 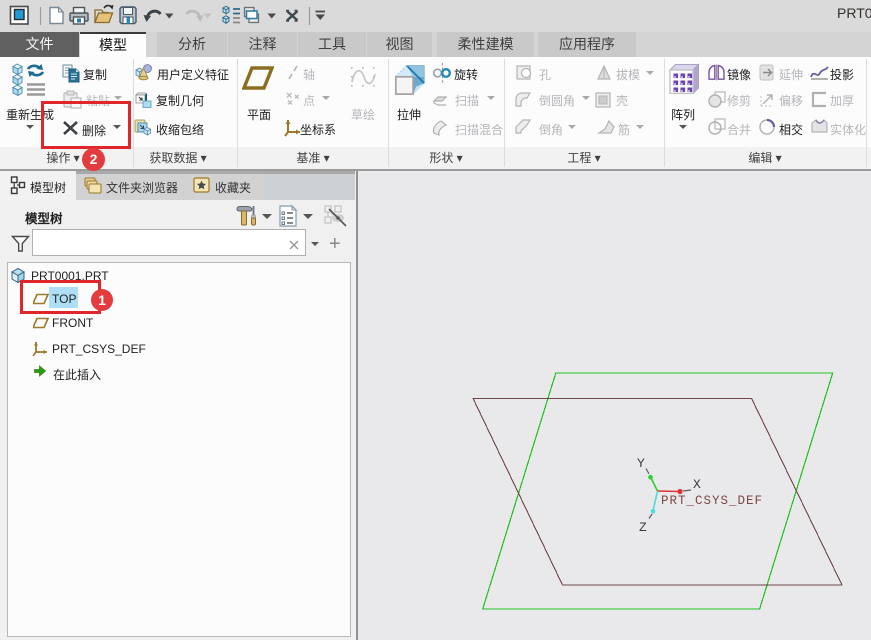 What do you see at coordinates (641, 463) in the screenshot?
I see `svg-text: Y` at bounding box center [641, 463].